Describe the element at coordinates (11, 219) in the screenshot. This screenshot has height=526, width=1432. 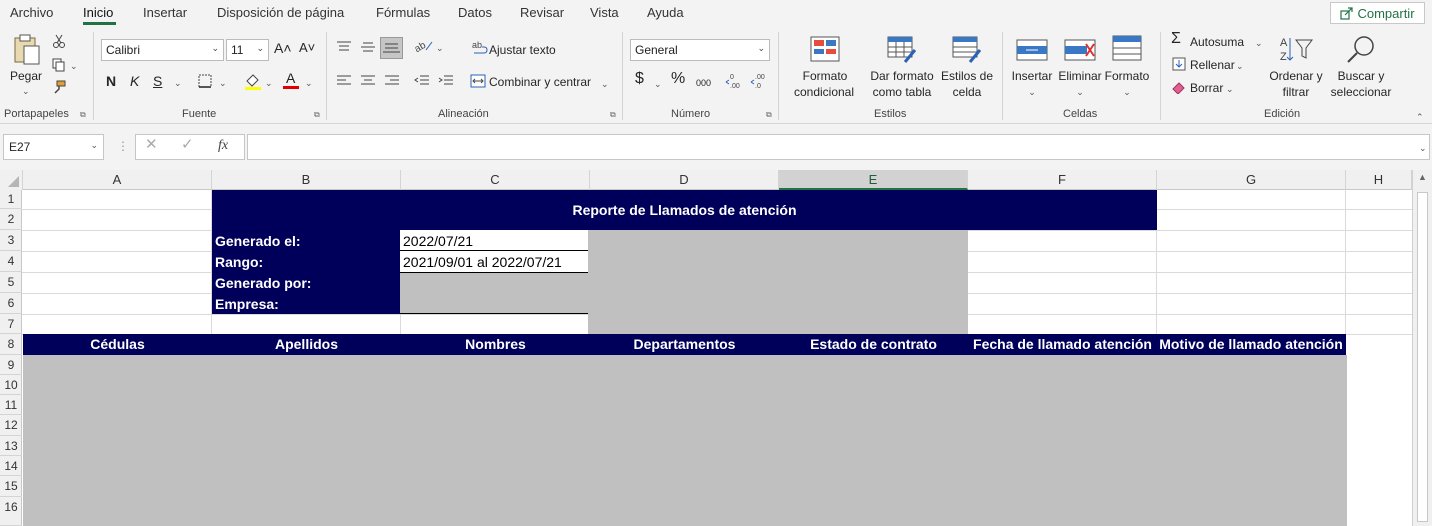
I see `row-header: 2` at that location.